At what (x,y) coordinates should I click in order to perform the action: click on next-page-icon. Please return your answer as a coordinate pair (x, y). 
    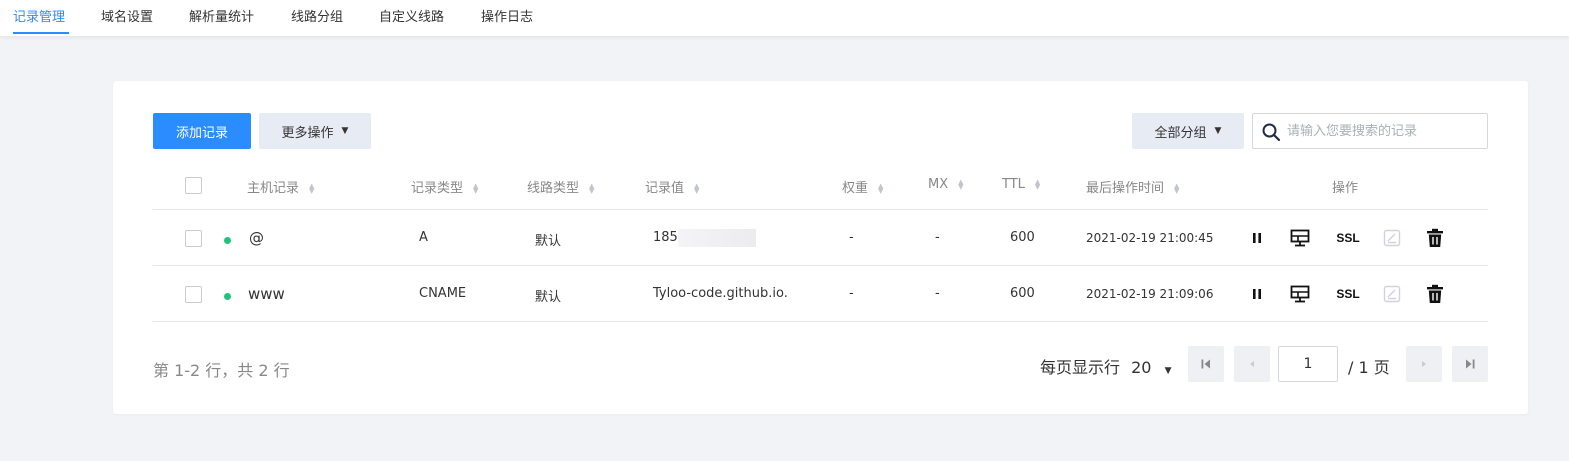
    Looking at the image, I should click on (1424, 364).